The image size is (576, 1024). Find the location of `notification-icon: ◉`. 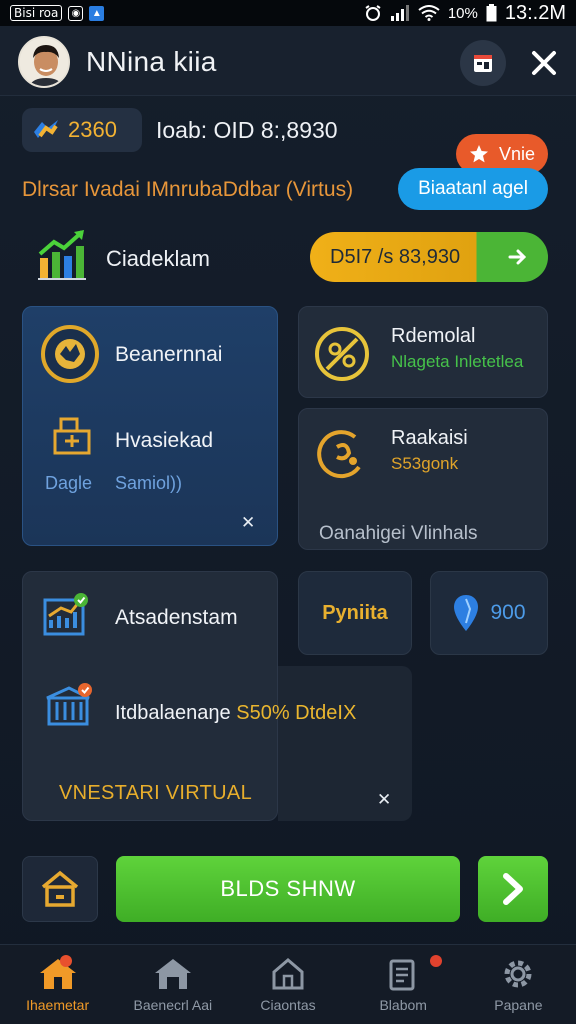

notification-icon: ◉ is located at coordinates (76, 13).